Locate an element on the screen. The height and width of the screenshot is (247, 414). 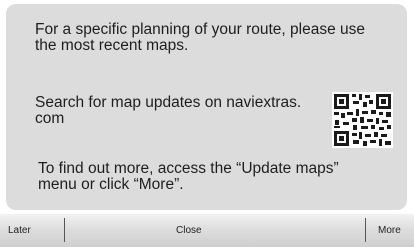
message-line: the most recent maps. is located at coordinates (112, 45).